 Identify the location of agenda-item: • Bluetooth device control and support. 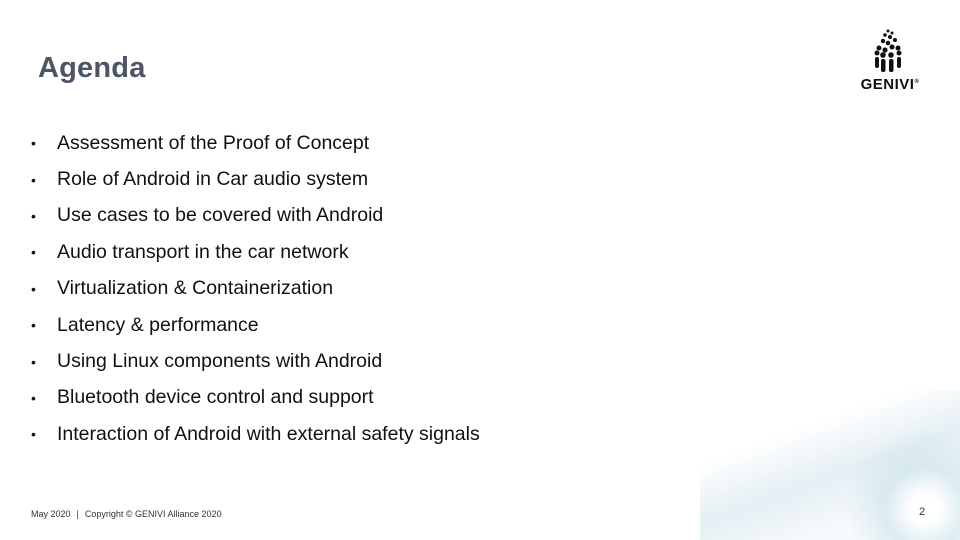
(202, 397).